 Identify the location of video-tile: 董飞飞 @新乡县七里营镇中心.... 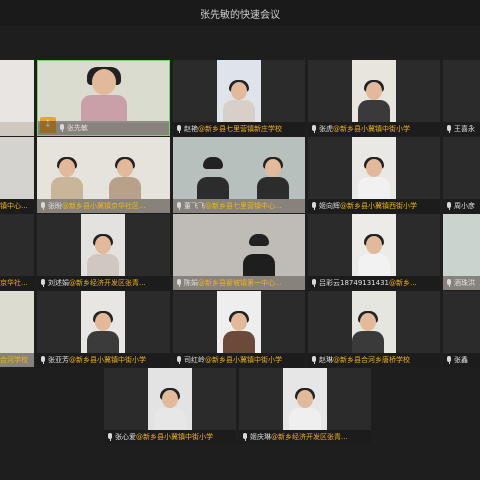
(239, 175).